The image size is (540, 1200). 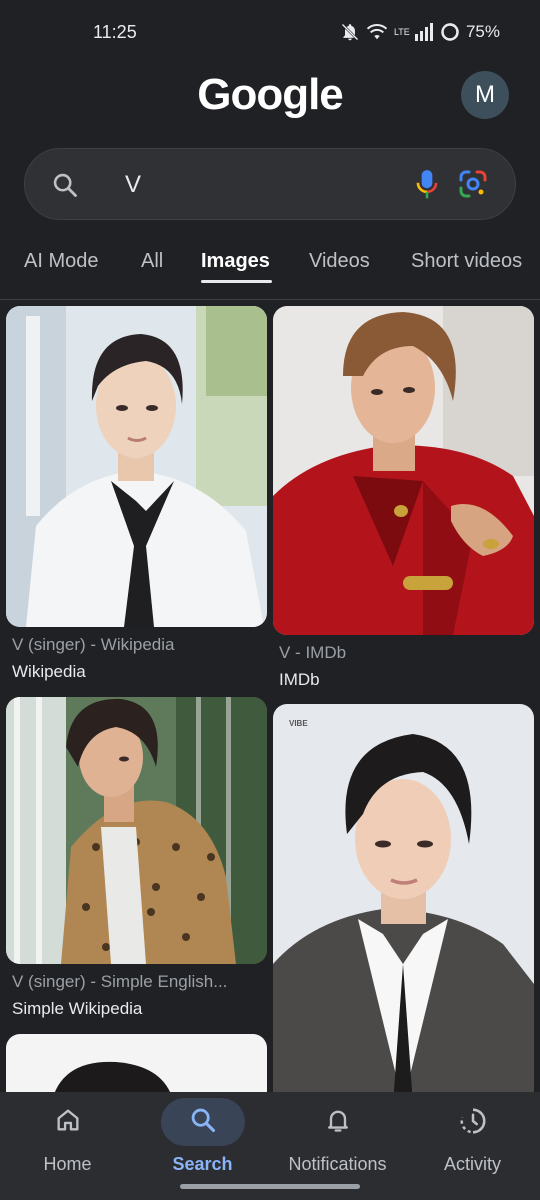 What do you see at coordinates (77, 1008) in the screenshot?
I see `result-source: Simple Wikipedia` at bounding box center [77, 1008].